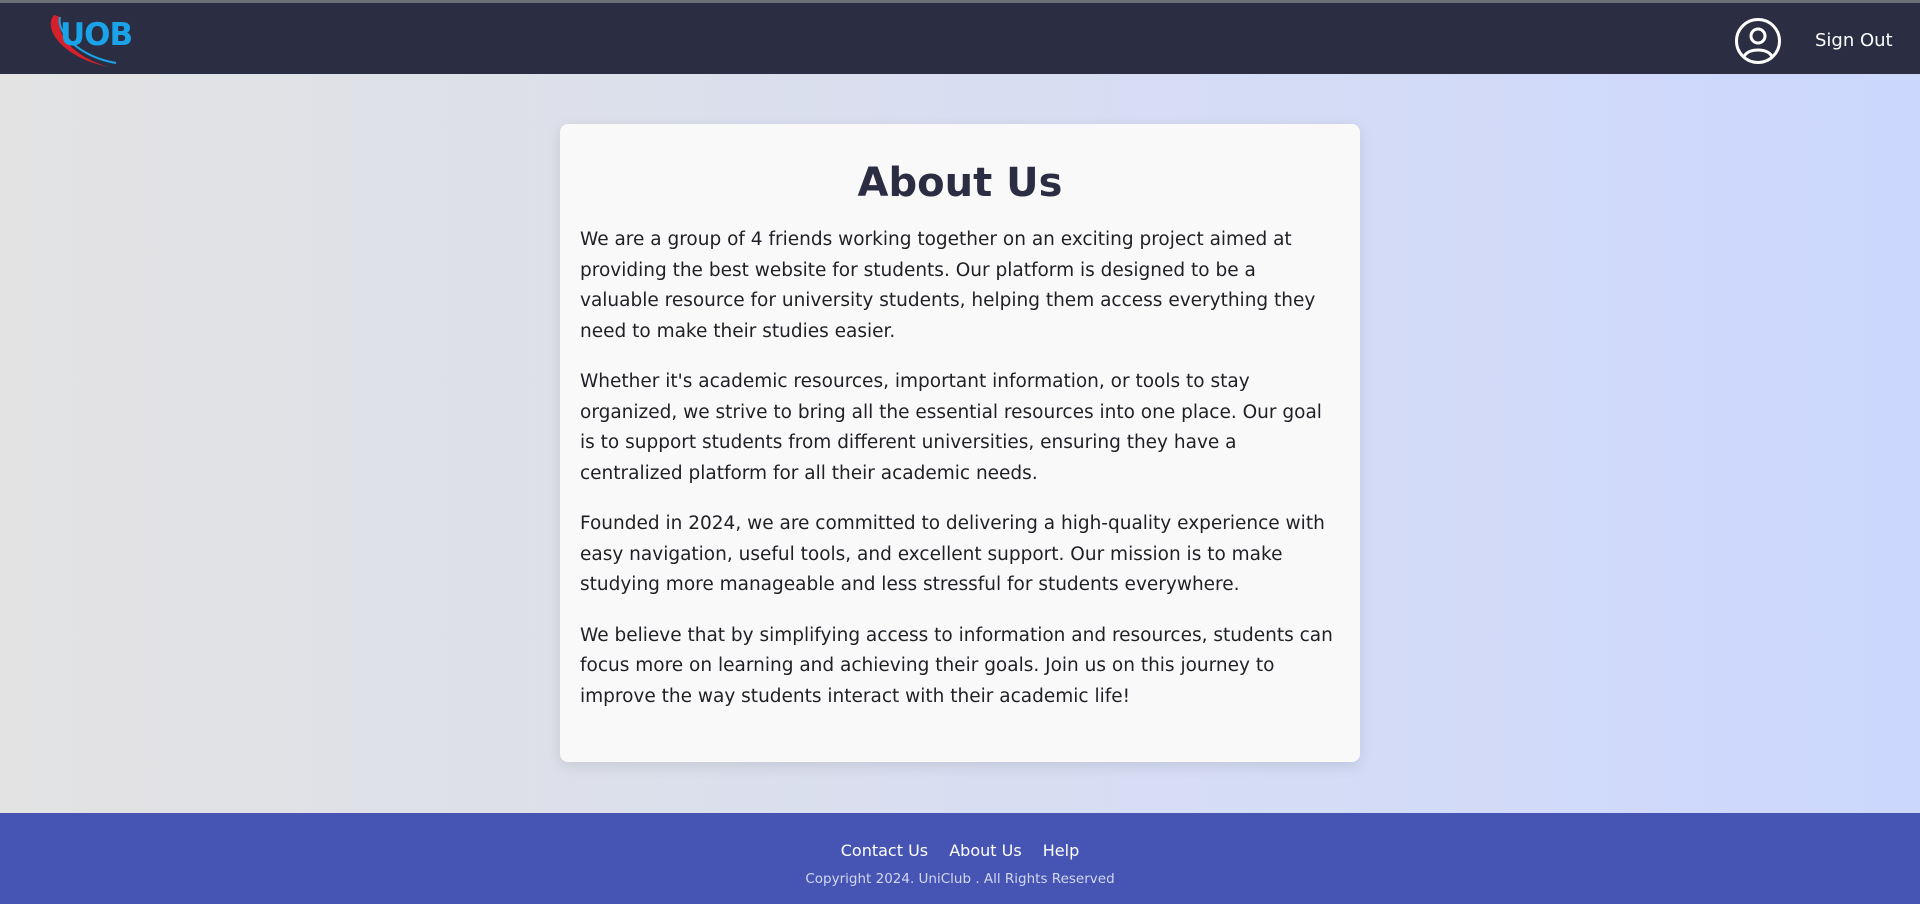  What do you see at coordinates (884, 850) in the screenshot?
I see `footer-link-contact-us: Contact Us` at bounding box center [884, 850].